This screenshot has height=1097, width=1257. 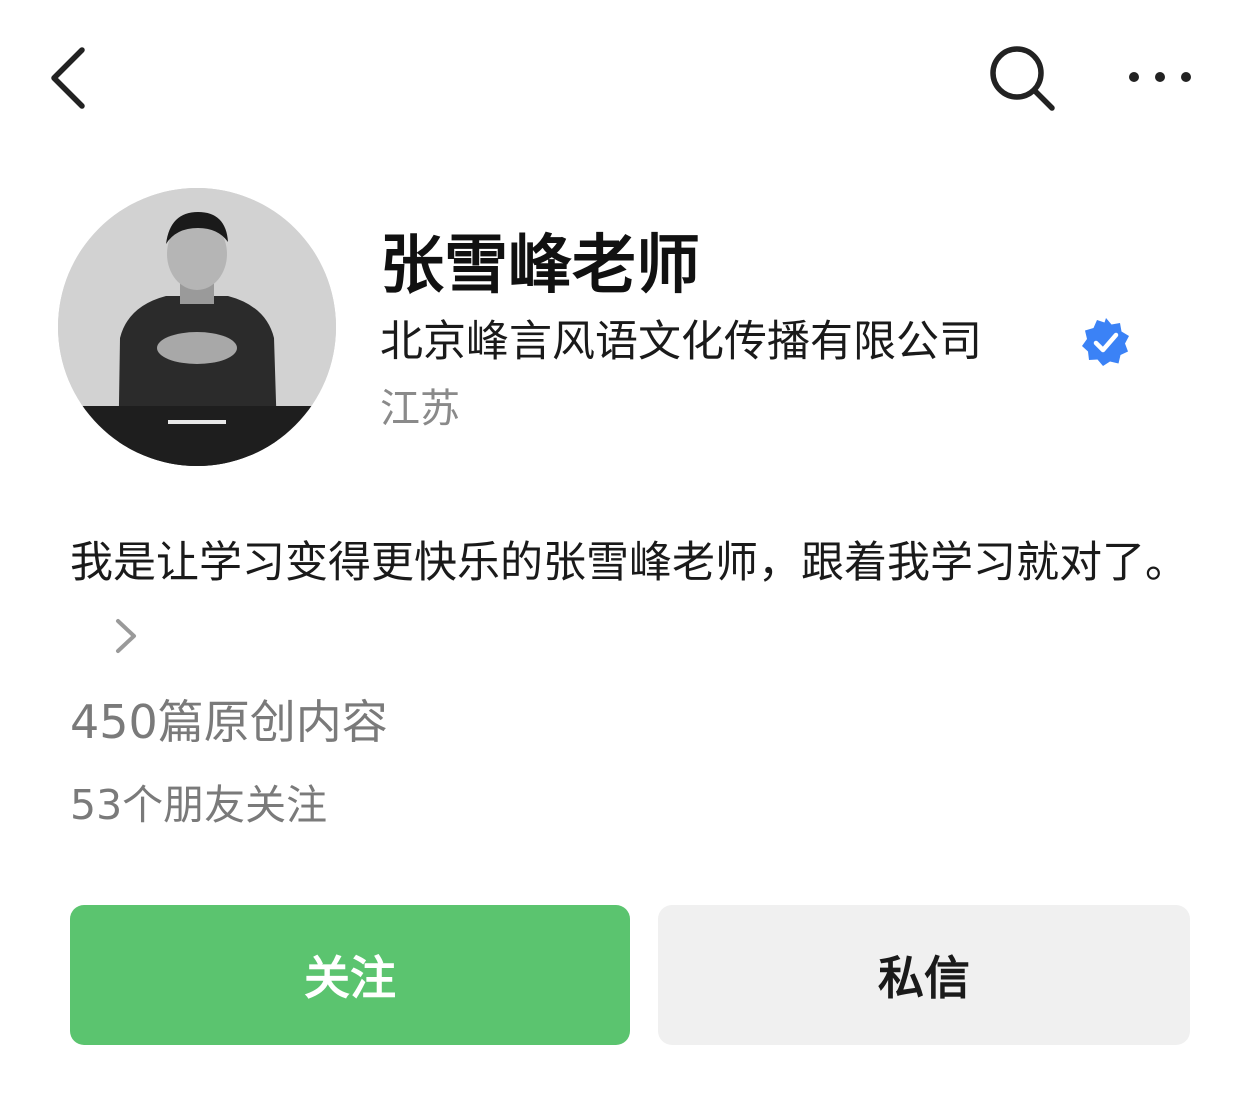 What do you see at coordinates (350, 978) in the screenshot?
I see `follow-button-label: 关注` at bounding box center [350, 978].